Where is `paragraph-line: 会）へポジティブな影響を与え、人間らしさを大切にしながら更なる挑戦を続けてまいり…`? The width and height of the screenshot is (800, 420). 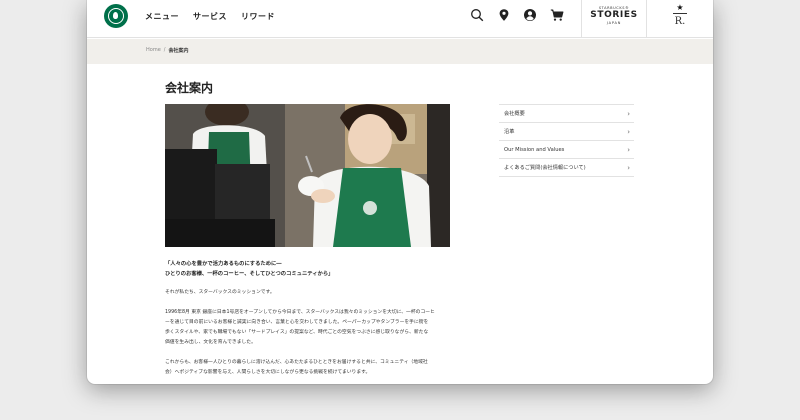 paragraph-line: 会）へポジティブな影響を与え、人間らしさを大切にしながら更なる挑戦を続けてまいり… is located at coordinates (268, 372).